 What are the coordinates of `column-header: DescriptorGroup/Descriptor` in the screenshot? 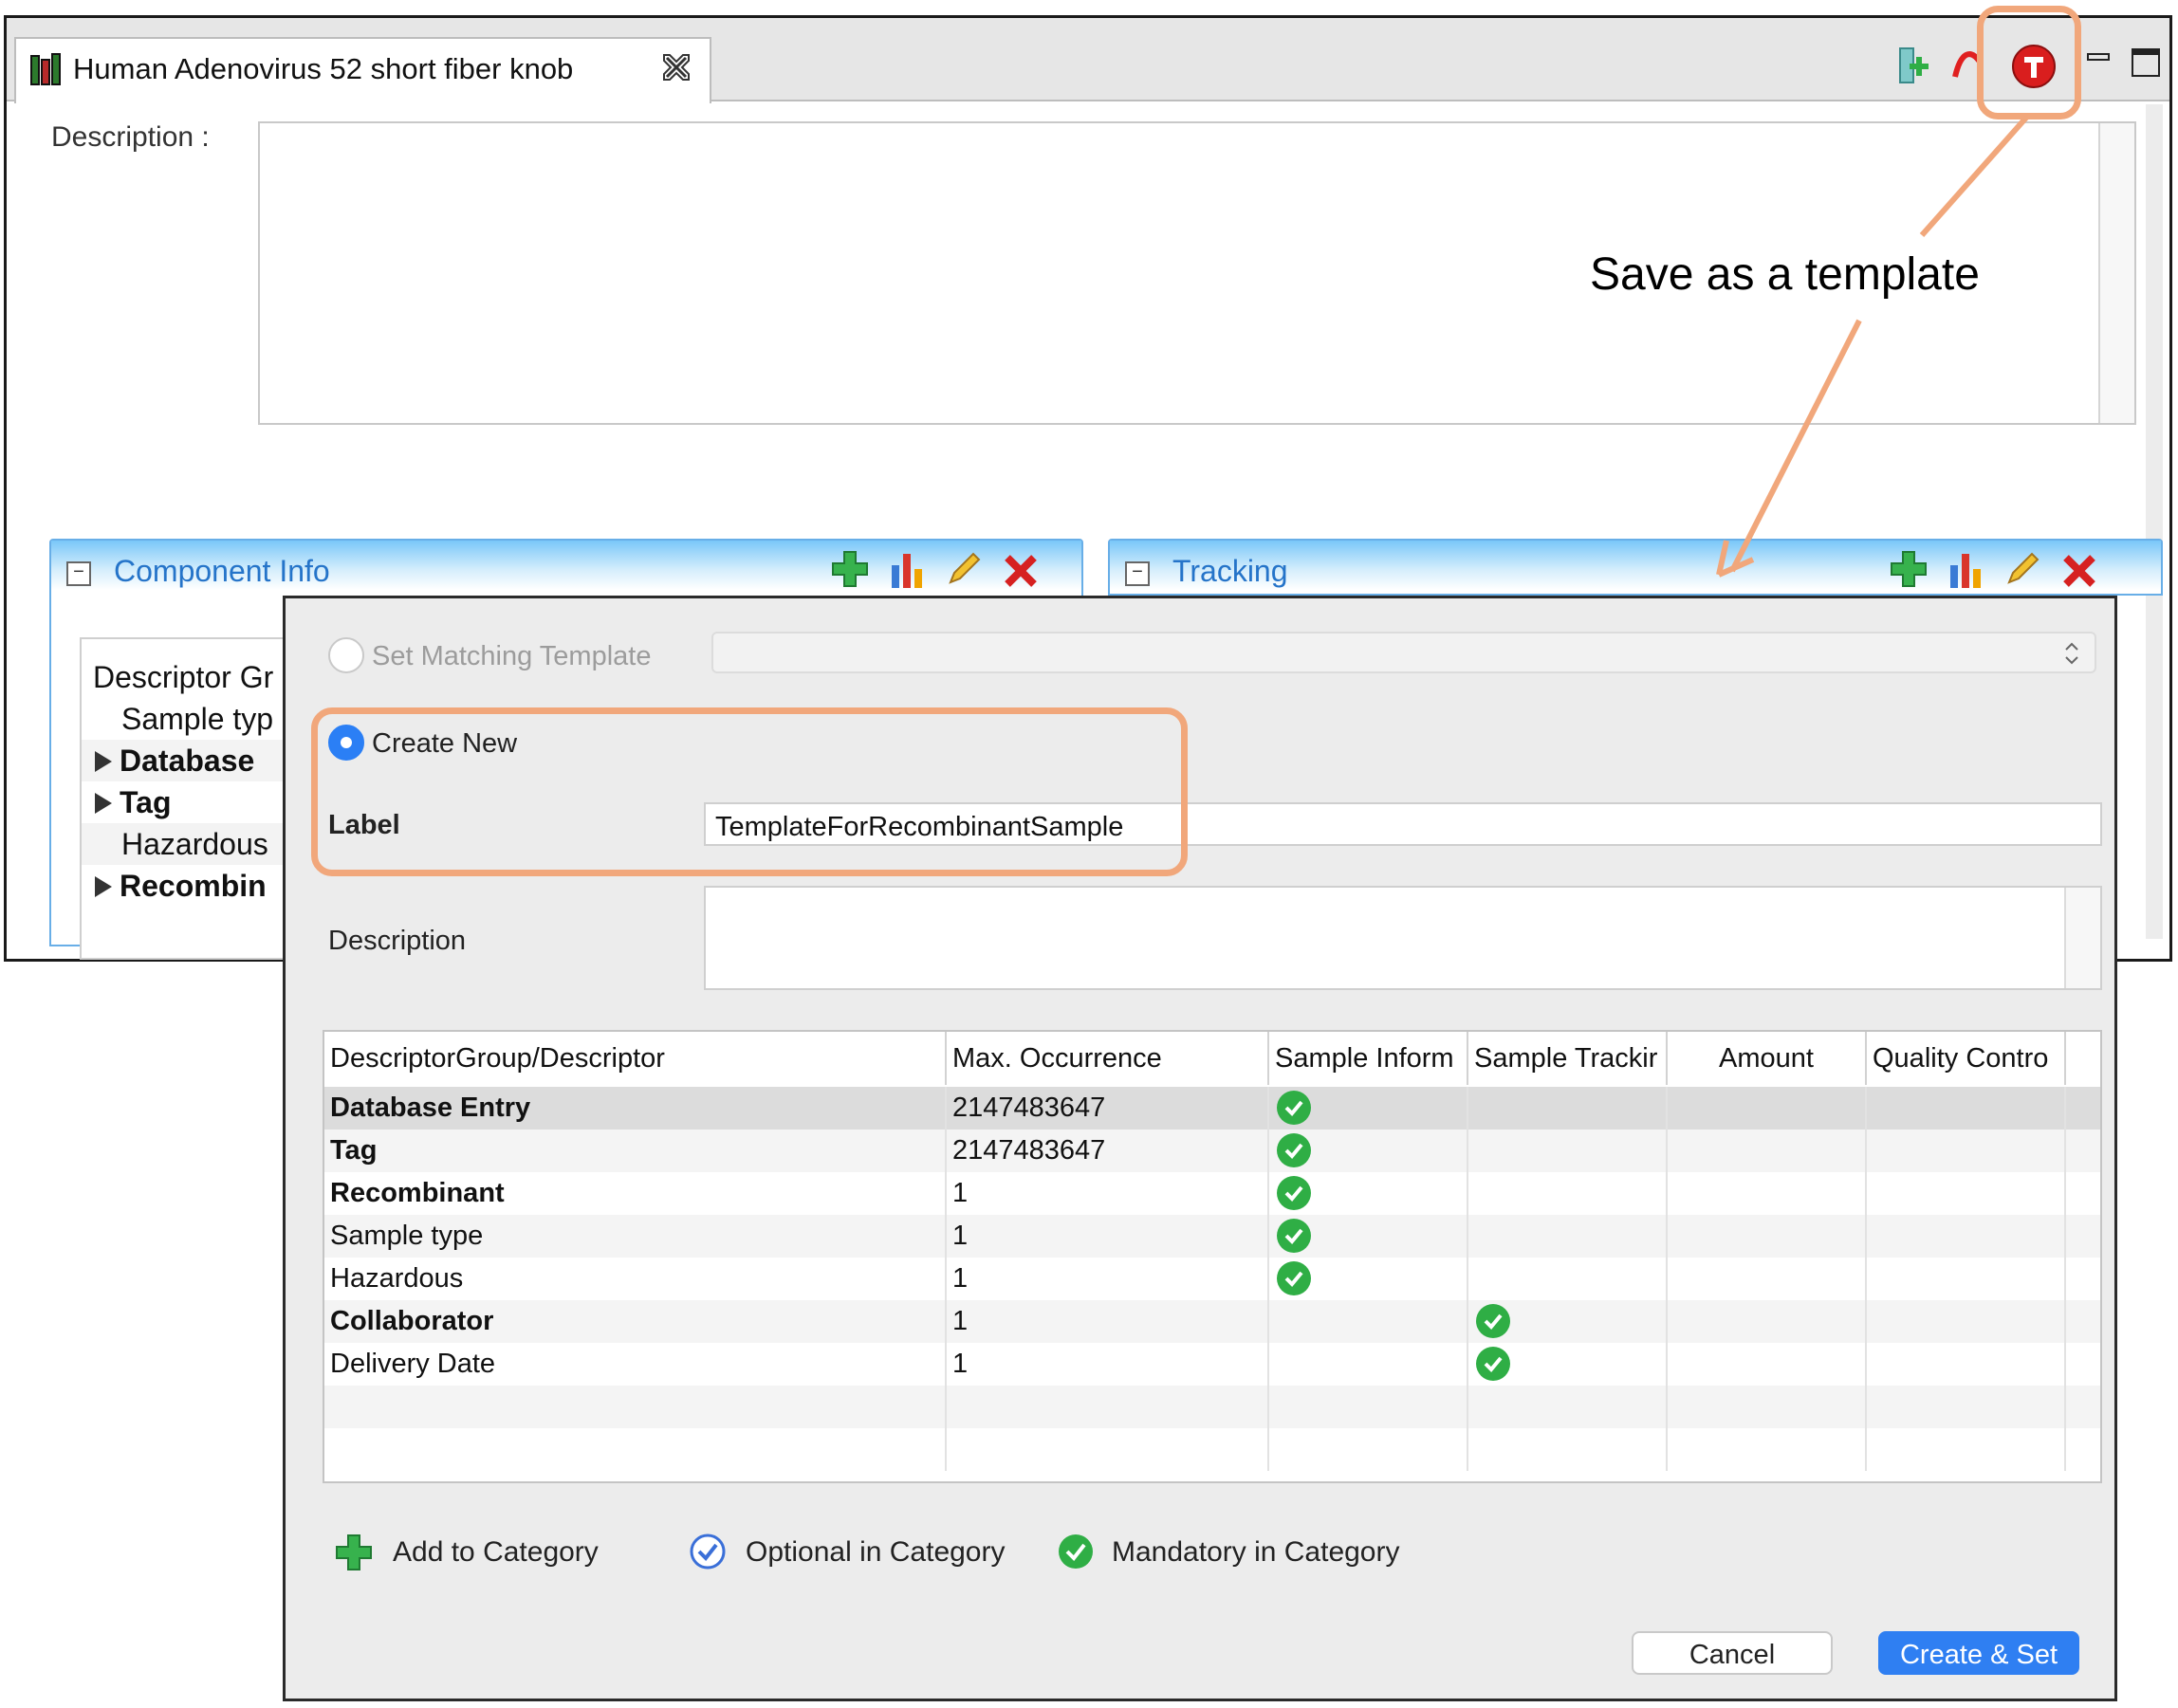 It's located at (635, 1058).